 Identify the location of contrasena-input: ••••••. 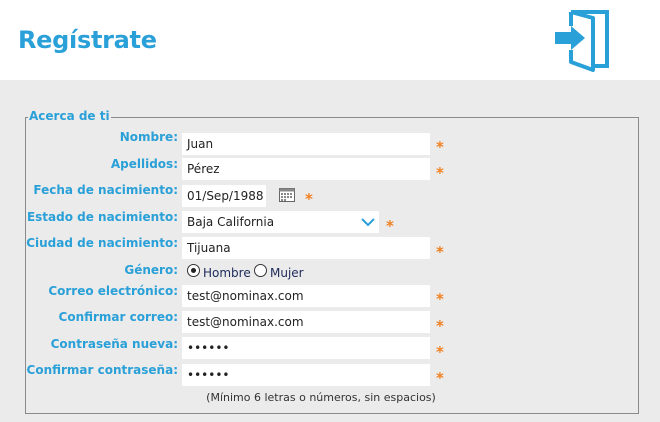
(306, 348).